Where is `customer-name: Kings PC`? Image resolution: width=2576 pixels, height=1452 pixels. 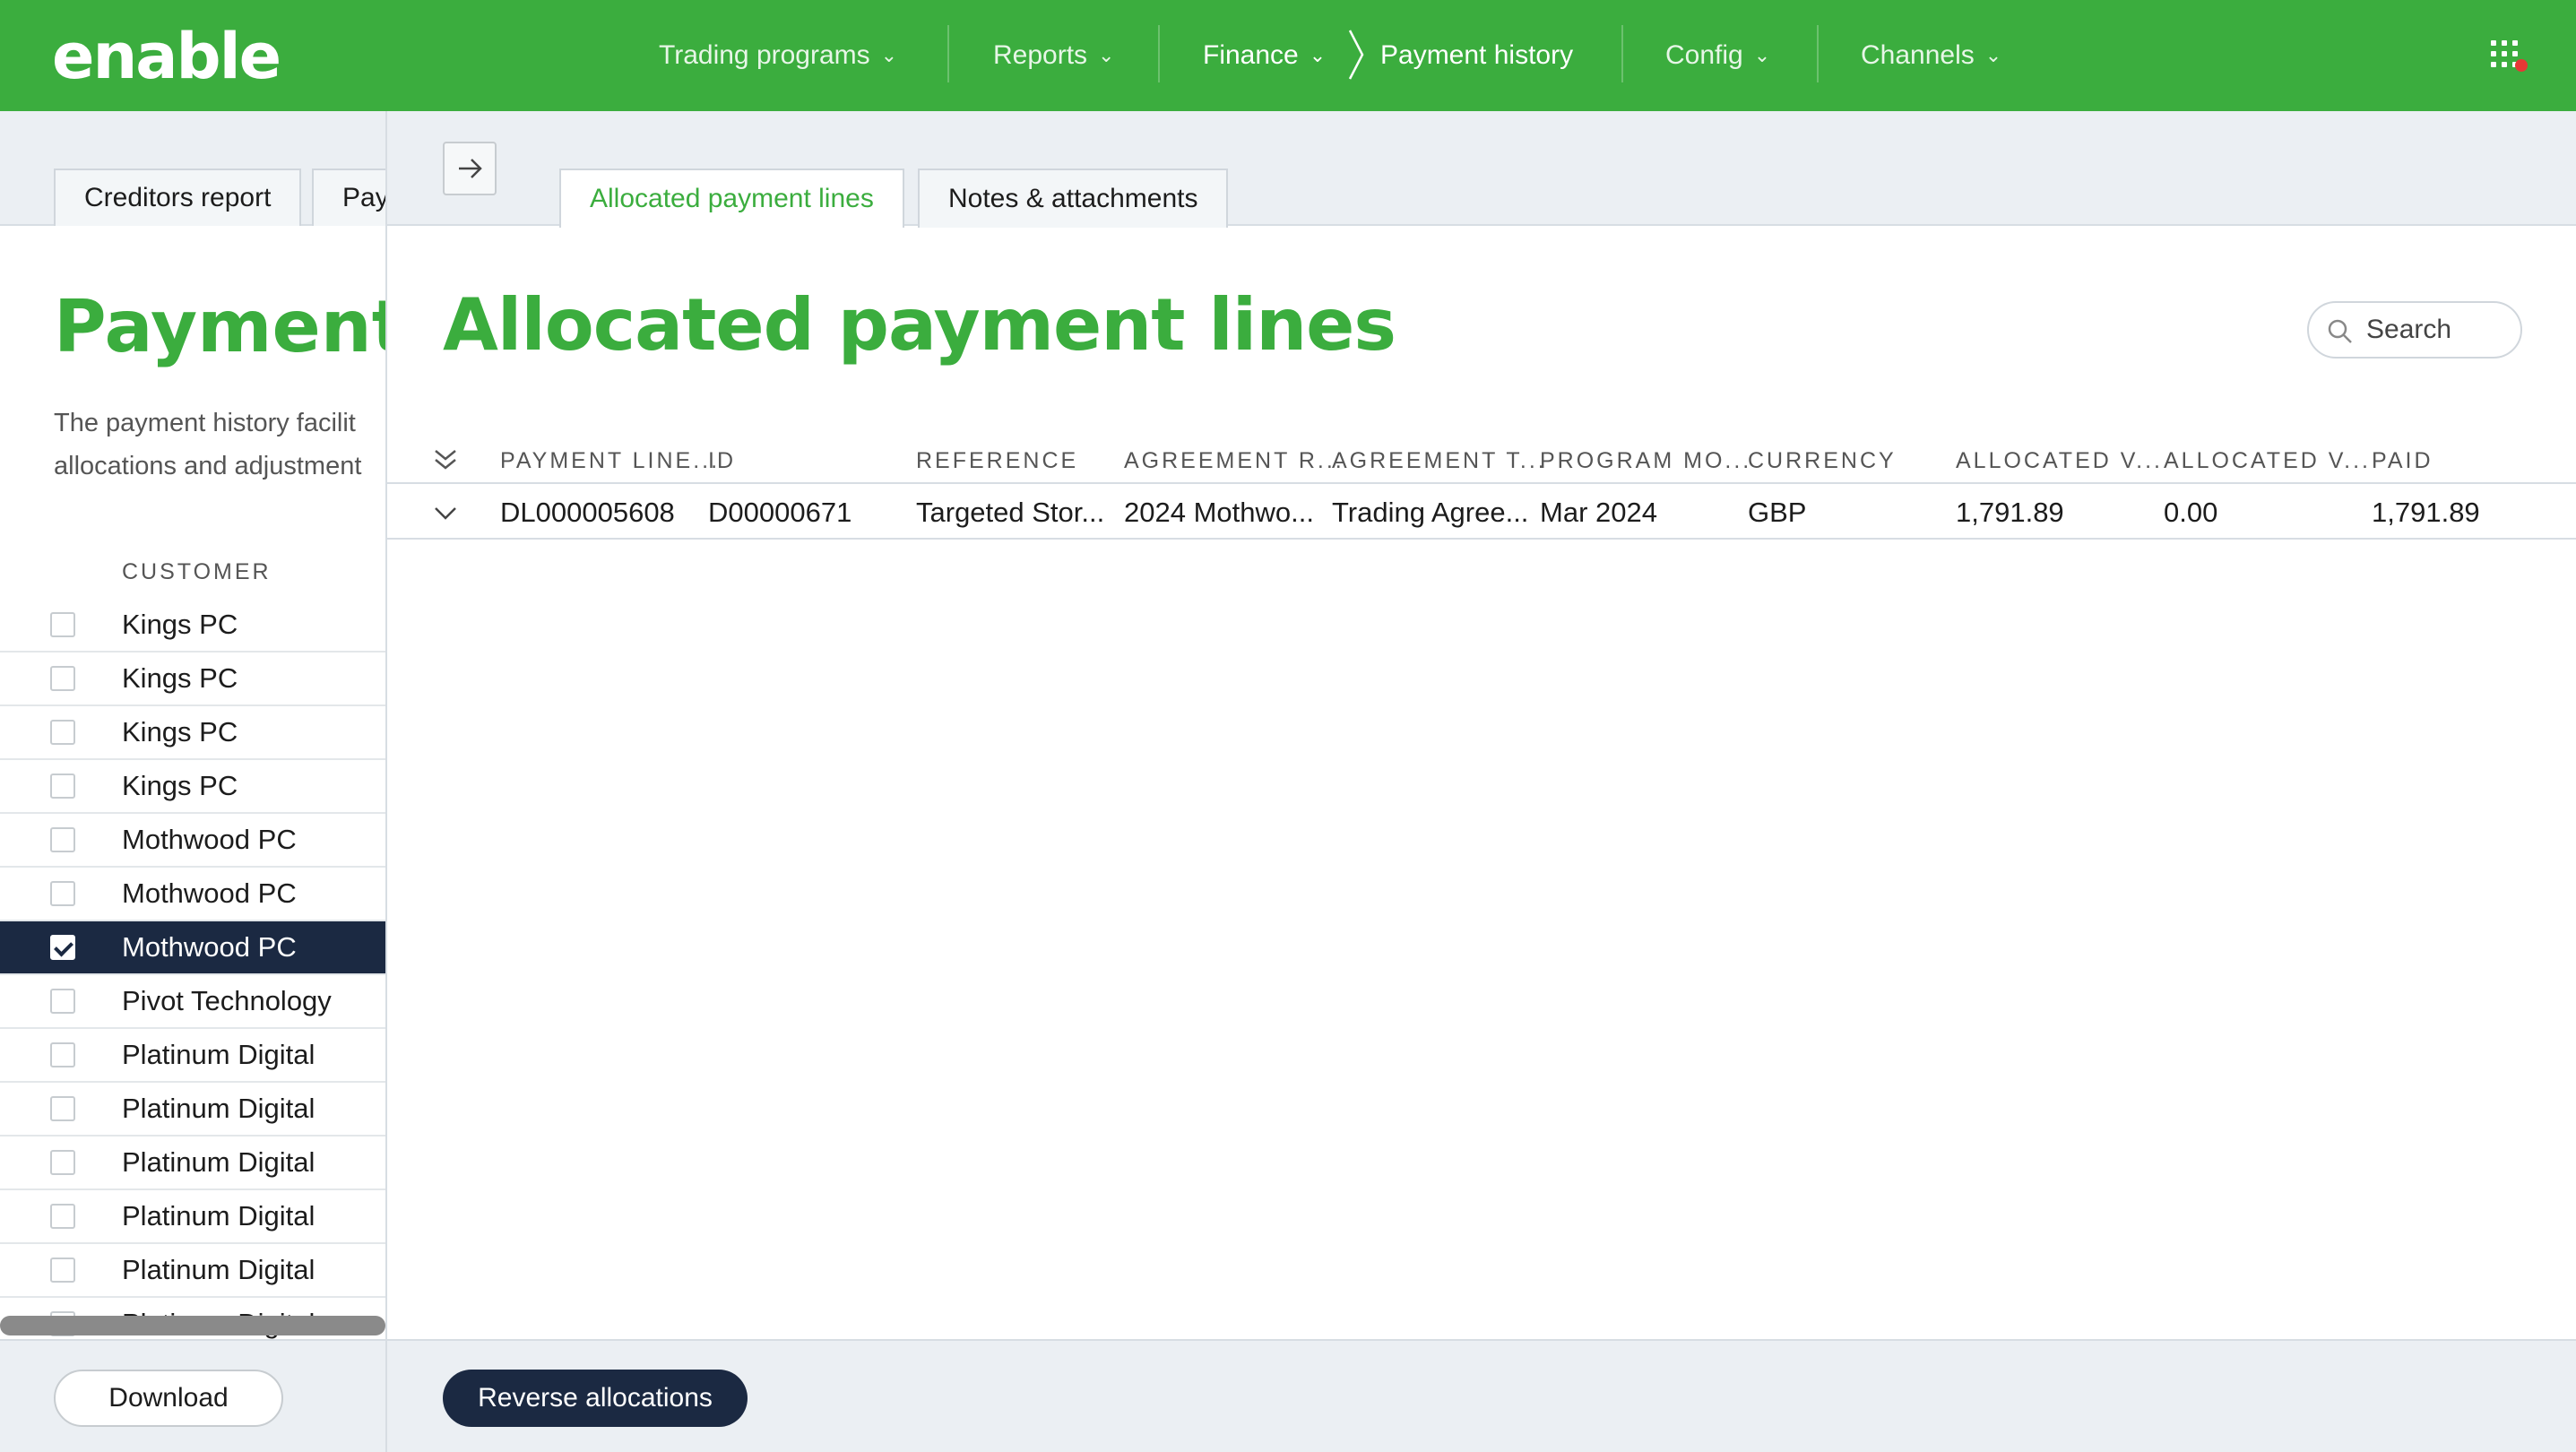
customer-name: Kings PC is located at coordinates (180, 624).